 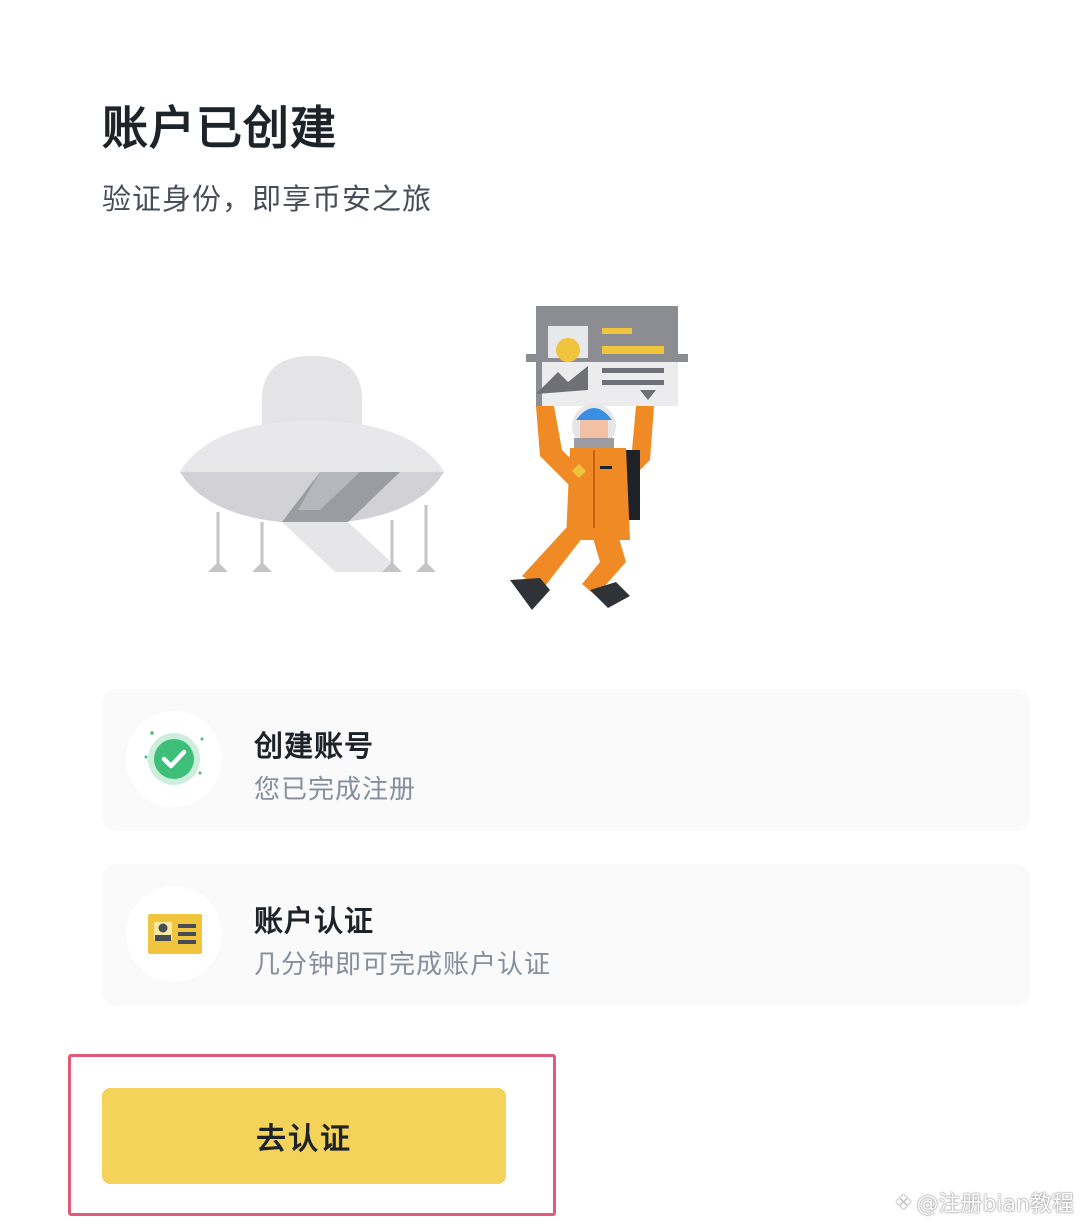 I want to click on go-verify-button: 去认证, so click(x=304, y=1136).